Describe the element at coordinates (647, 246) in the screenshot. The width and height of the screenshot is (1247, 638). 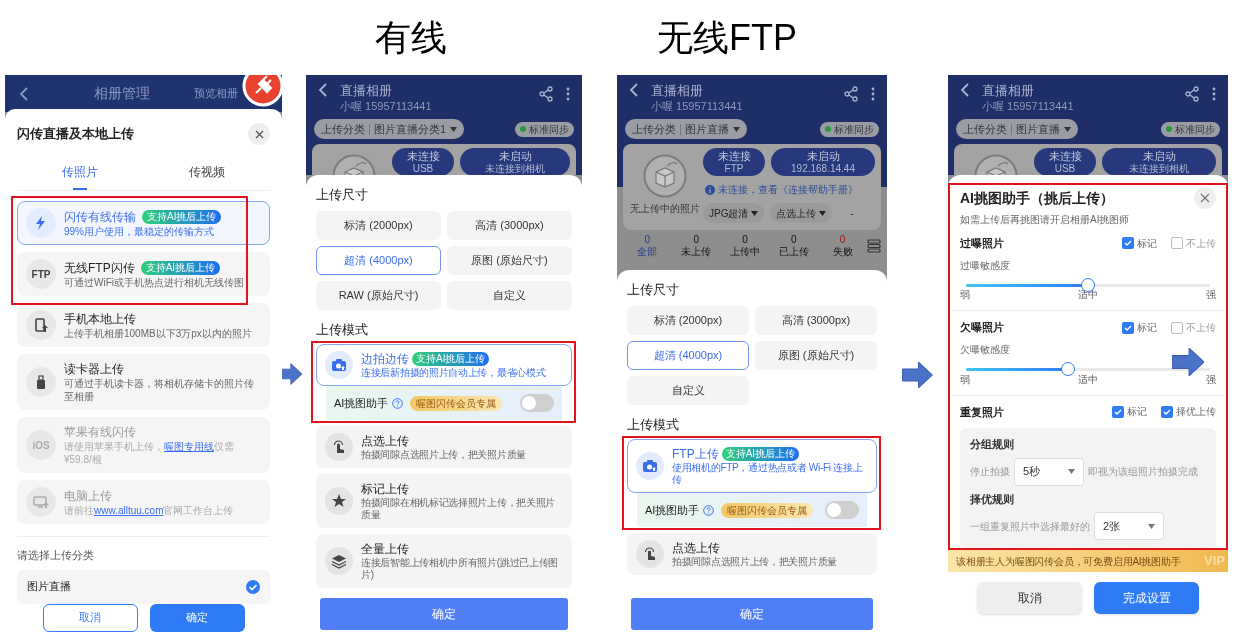
I see `count-tab: 0 全部` at that location.